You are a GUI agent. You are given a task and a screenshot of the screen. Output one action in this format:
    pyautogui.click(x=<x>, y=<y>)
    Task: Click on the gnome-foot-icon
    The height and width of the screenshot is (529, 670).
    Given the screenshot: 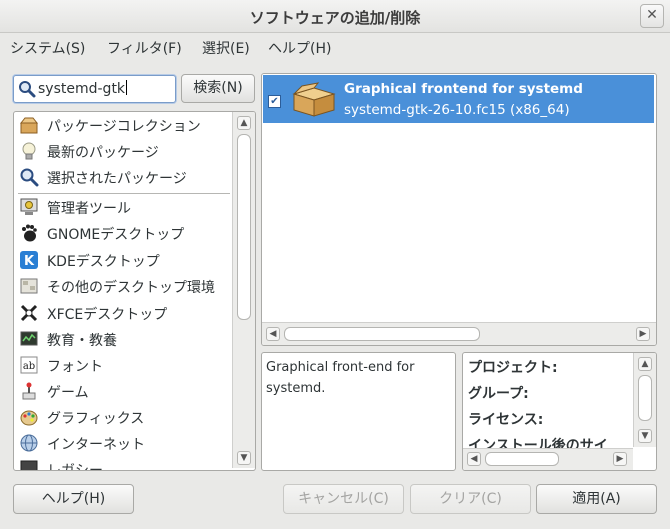 What is the action you would take?
    pyautogui.click(x=29, y=233)
    